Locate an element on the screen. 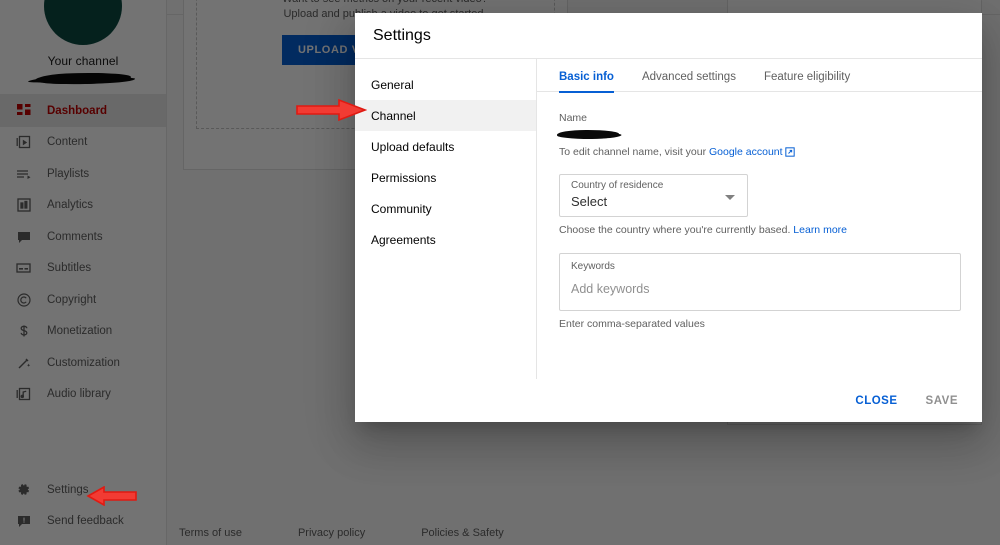  settings-nav-label: Community is located at coordinates (401, 208).